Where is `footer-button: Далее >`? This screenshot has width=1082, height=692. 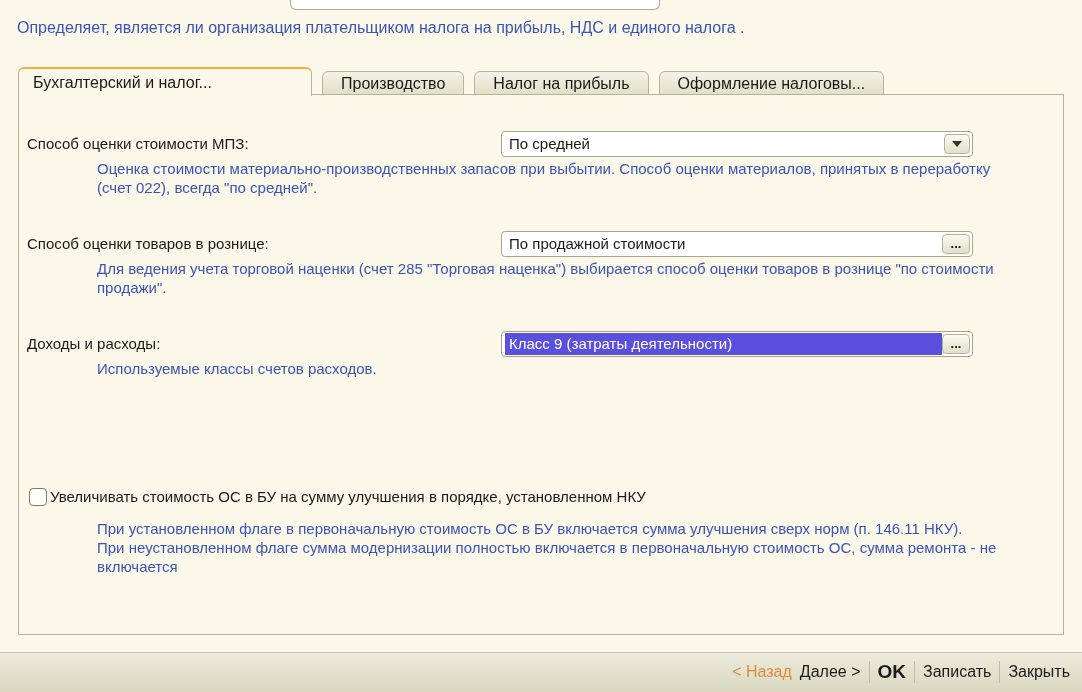
footer-button: Далее > is located at coordinates (830, 672).